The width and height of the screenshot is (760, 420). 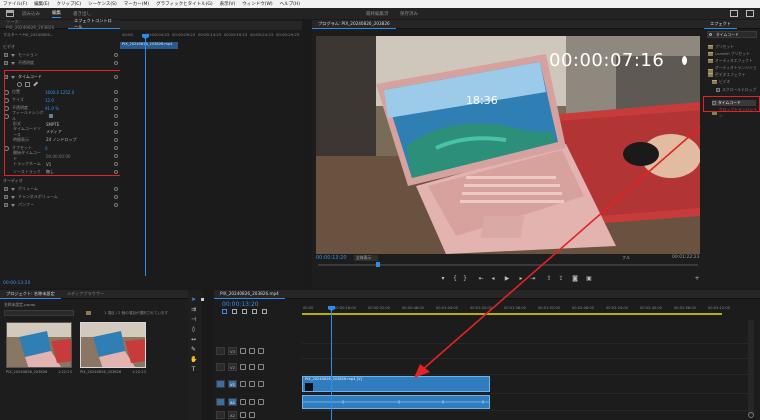 What do you see at coordinates (751, 415) in the screenshot?
I see `zoom-handle-icon` at bounding box center [751, 415].